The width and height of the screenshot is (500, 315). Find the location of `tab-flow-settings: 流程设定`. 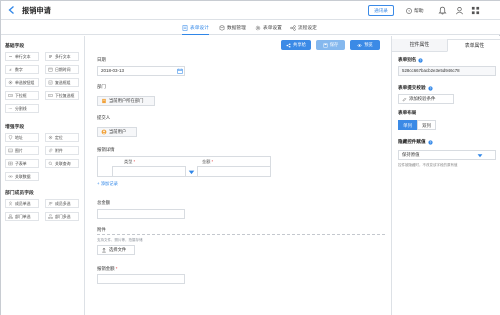

tab-flow-settings: 流程设定 is located at coordinates (303, 27).